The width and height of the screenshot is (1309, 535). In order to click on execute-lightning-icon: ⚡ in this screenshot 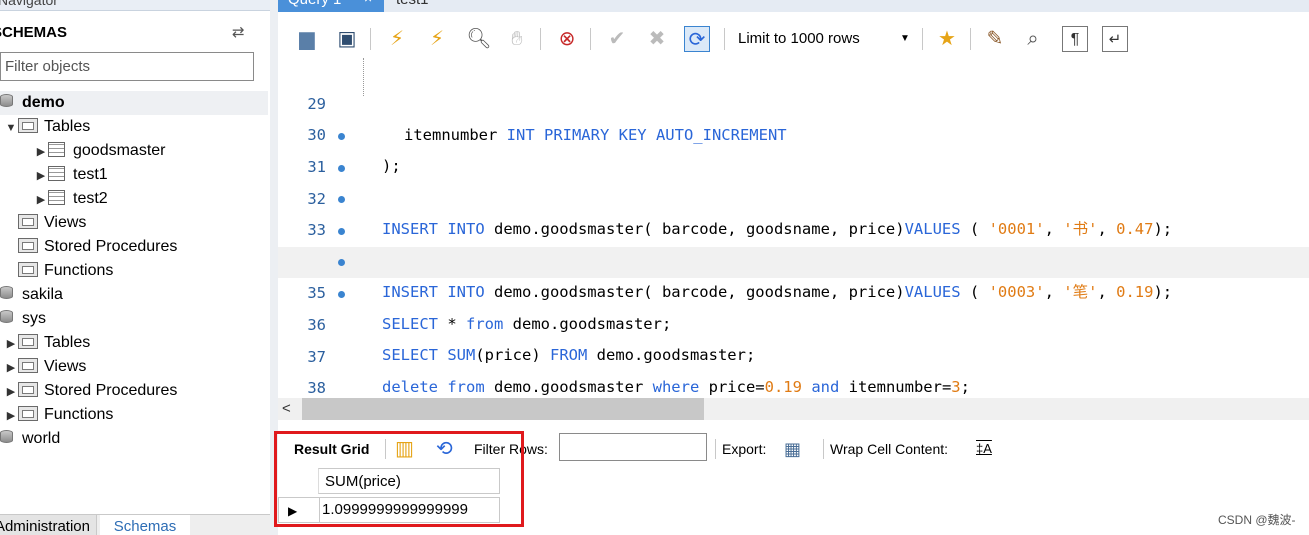, I will do `click(397, 39)`.